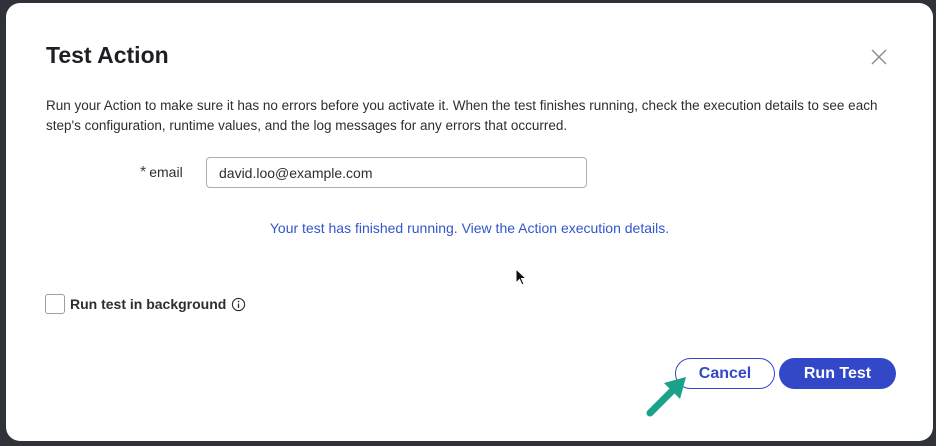 The height and width of the screenshot is (446, 936). What do you see at coordinates (238, 304) in the screenshot?
I see `info-icon` at bounding box center [238, 304].